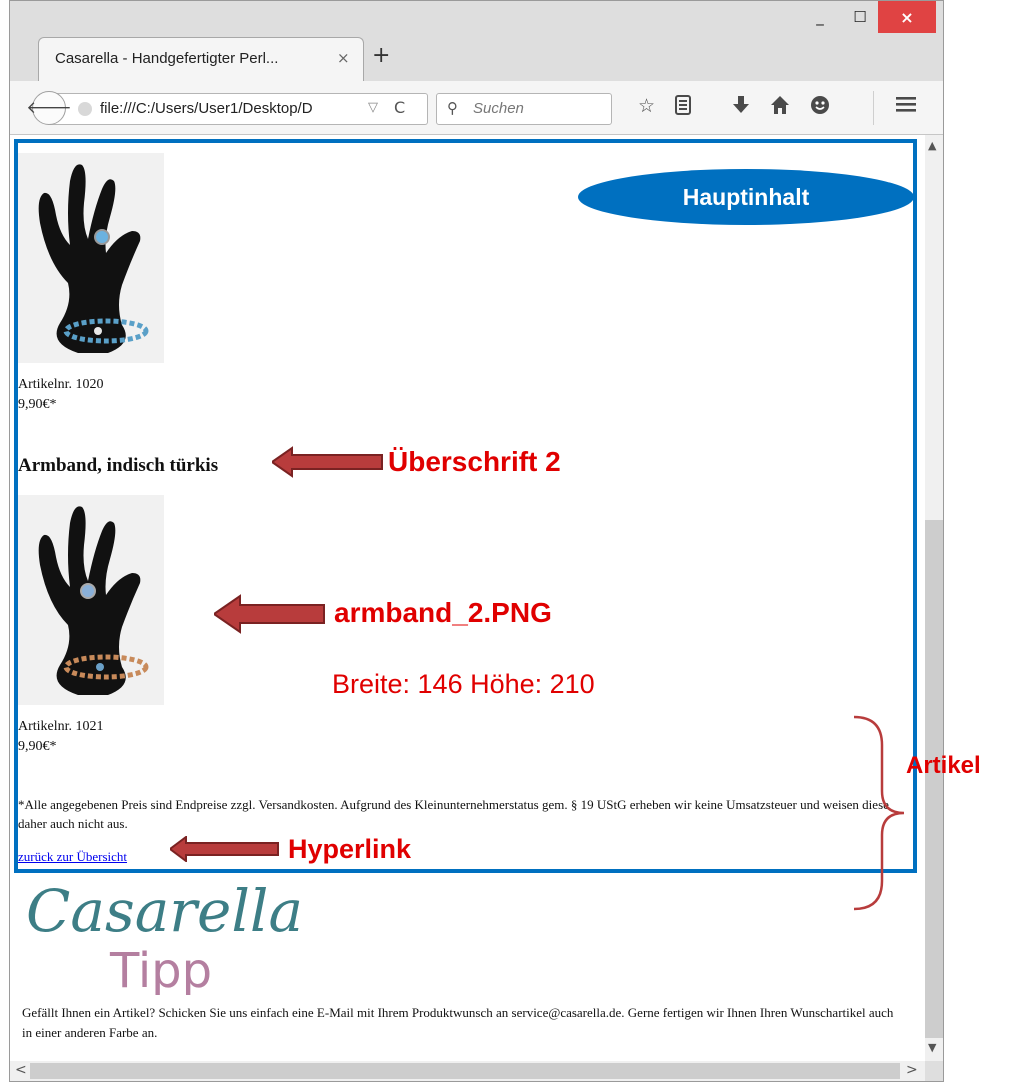 This screenshot has height=1086, width=1010. Describe the element at coordinates (343, 58) in the screenshot. I see `tab-close-icon: ×` at that location.